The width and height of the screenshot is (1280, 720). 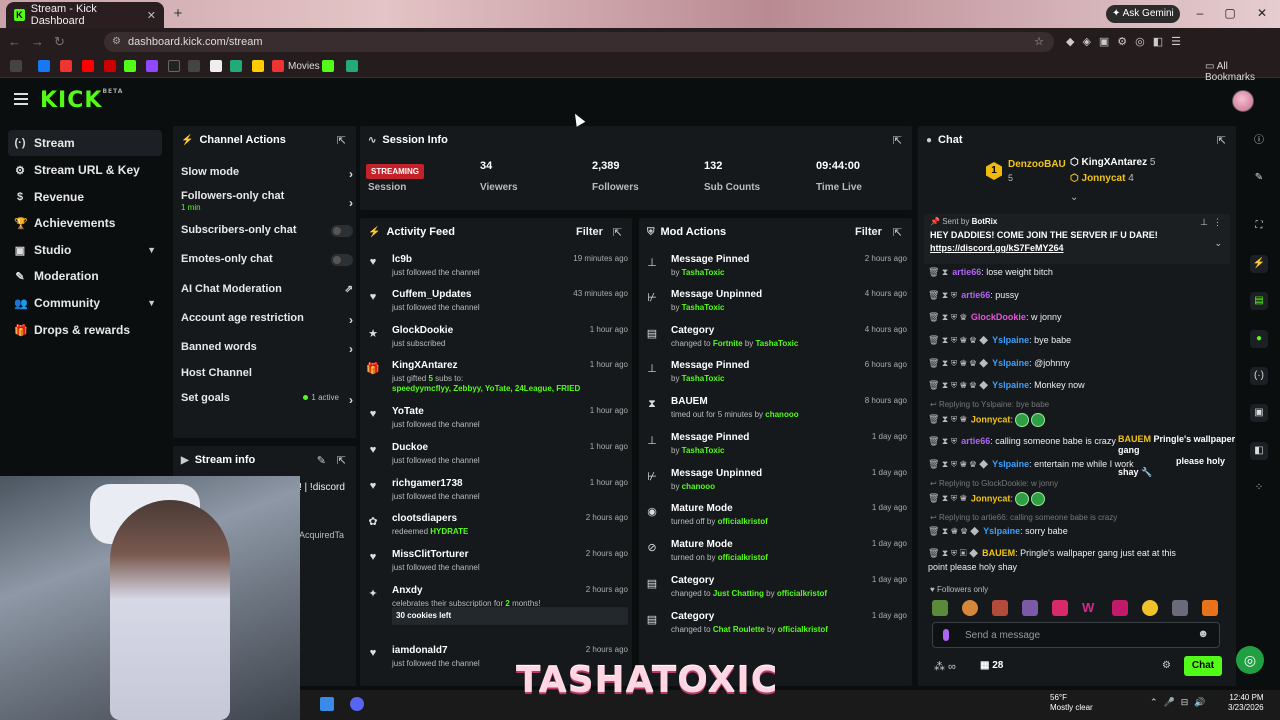 What do you see at coordinates (1259, 339) in the screenshot?
I see `chat-bubble-icon: ●` at bounding box center [1259, 339].